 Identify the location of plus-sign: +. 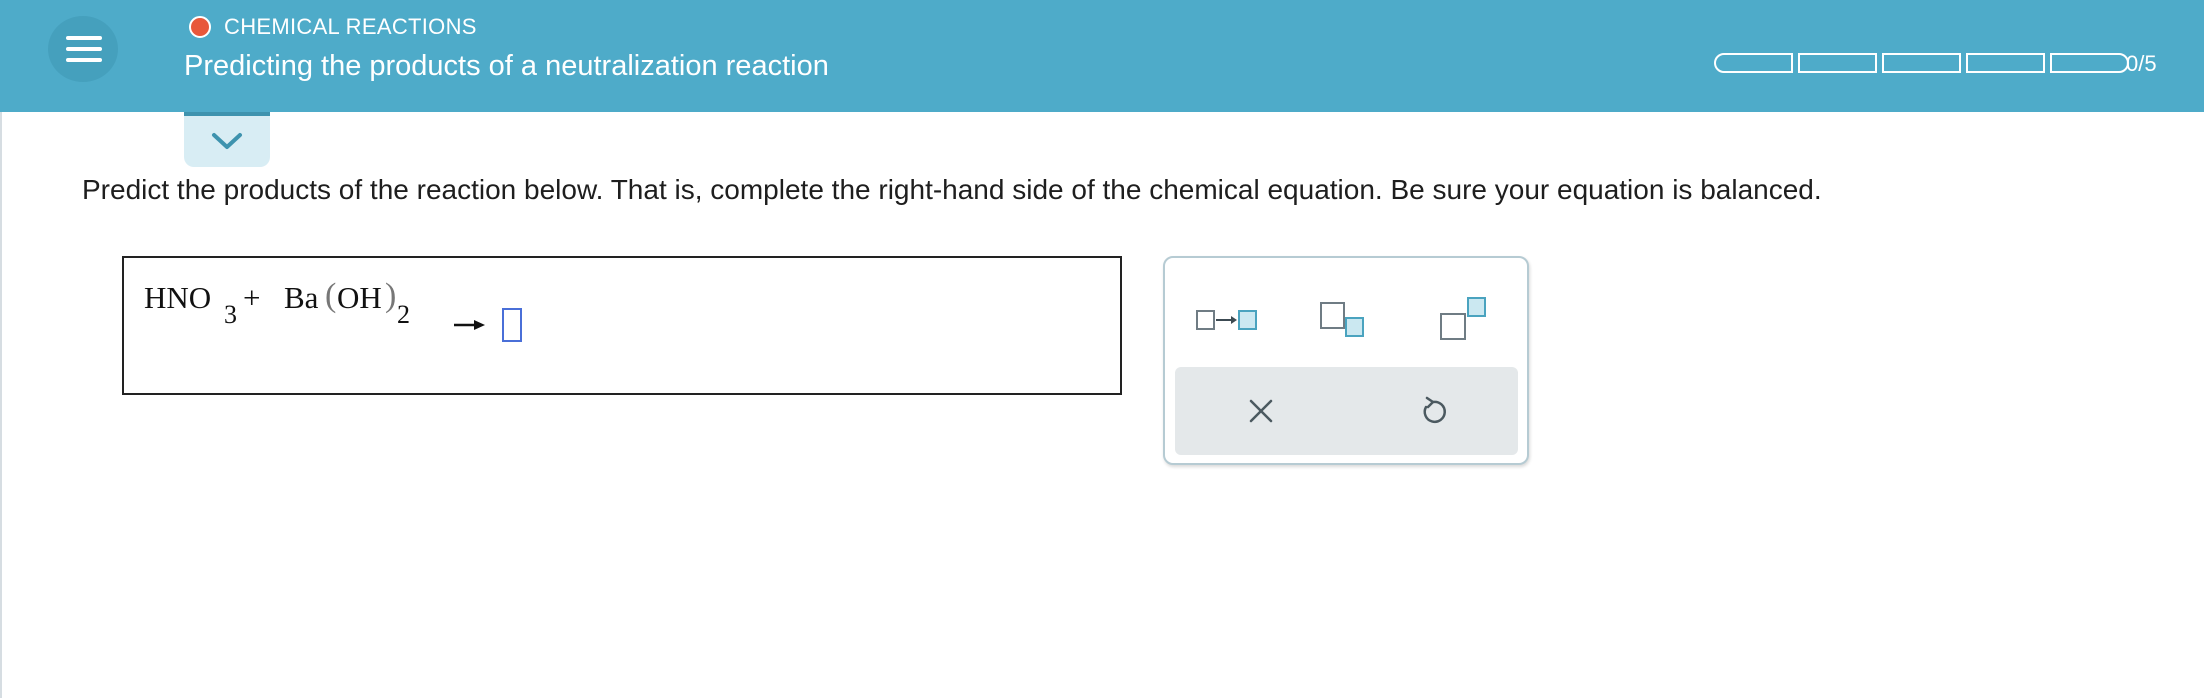
(252, 297).